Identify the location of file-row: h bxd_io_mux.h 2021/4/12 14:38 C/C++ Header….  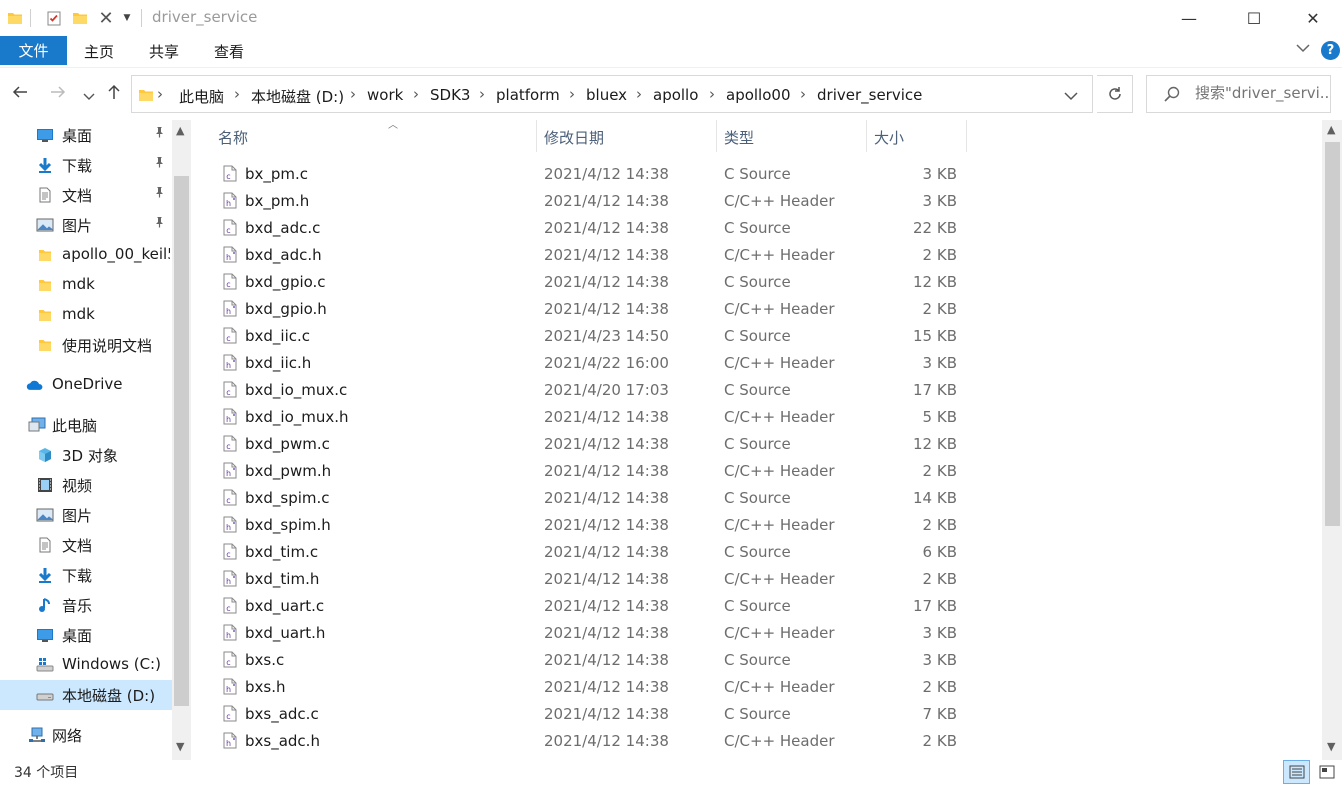
(596, 417).